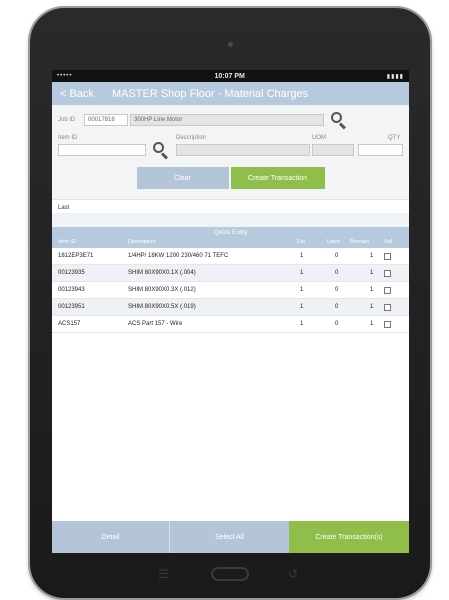 This screenshot has width=449, height=600. Describe the element at coordinates (182, 178) in the screenshot. I see `clear-button: Clear` at that location.